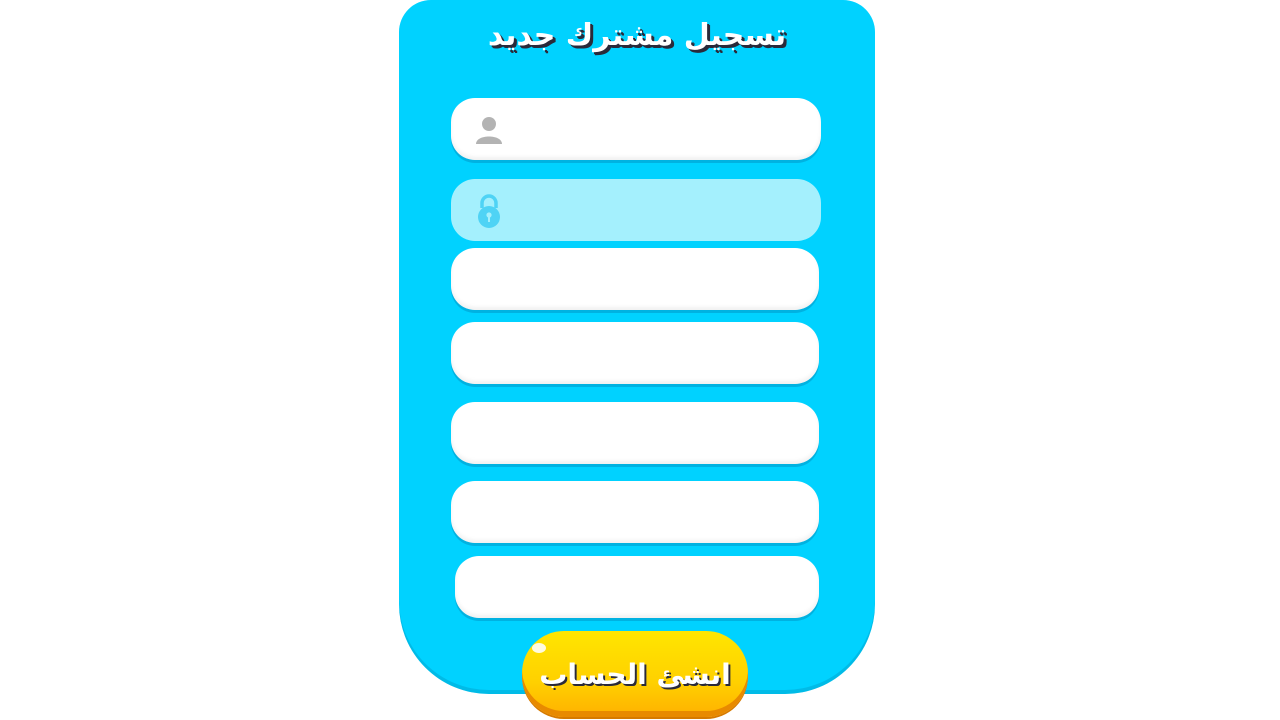 The height and width of the screenshot is (720, 1280). What do you see at coordinates (489, 210) in the screenshot?
I see `lock-icon` at bounding box center [489, 210].